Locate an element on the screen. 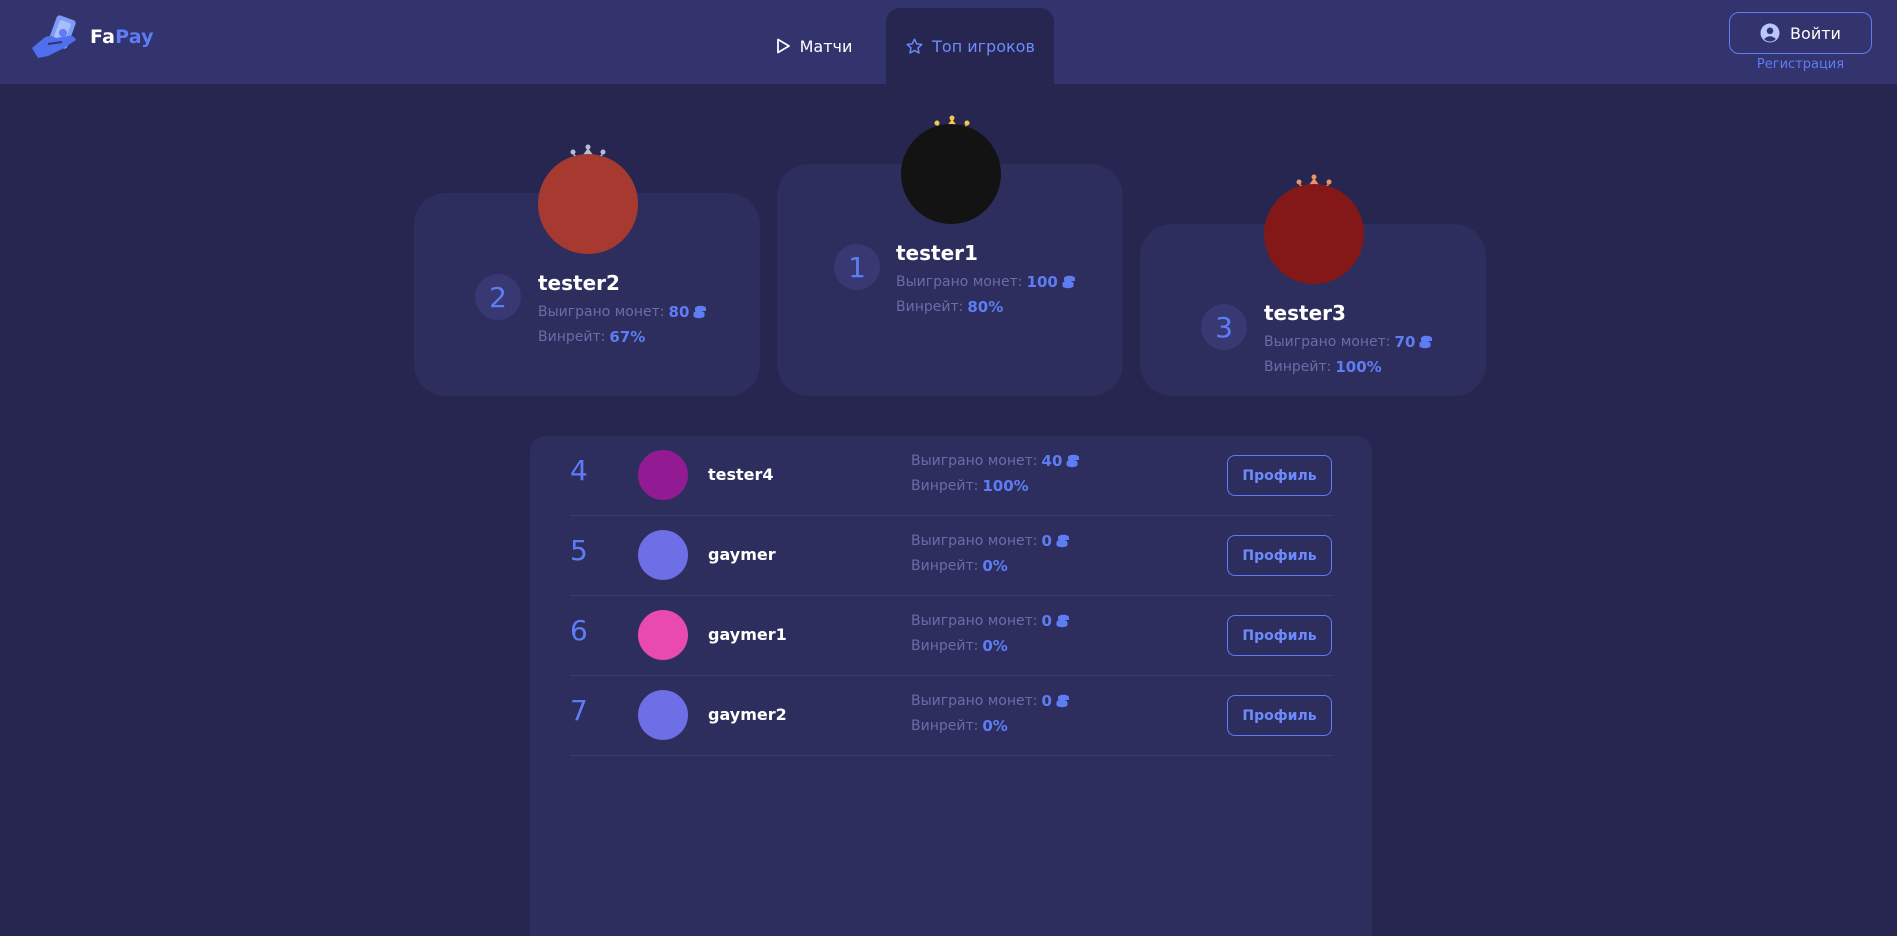  player-name: tester2 is located at coordinates (579, 283).